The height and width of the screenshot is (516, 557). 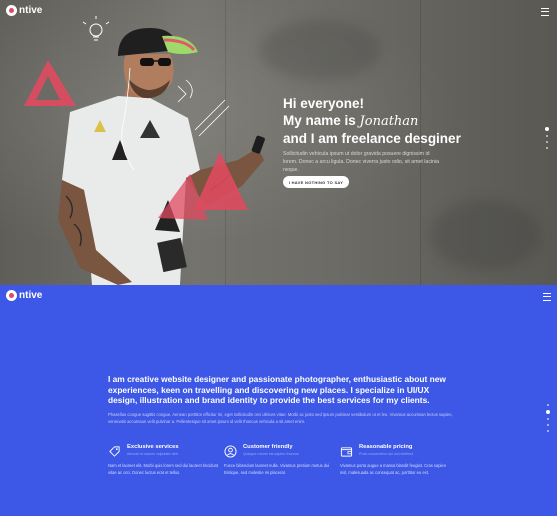 I want to click on deco-triangle-cut, so click(x=48, y=88).